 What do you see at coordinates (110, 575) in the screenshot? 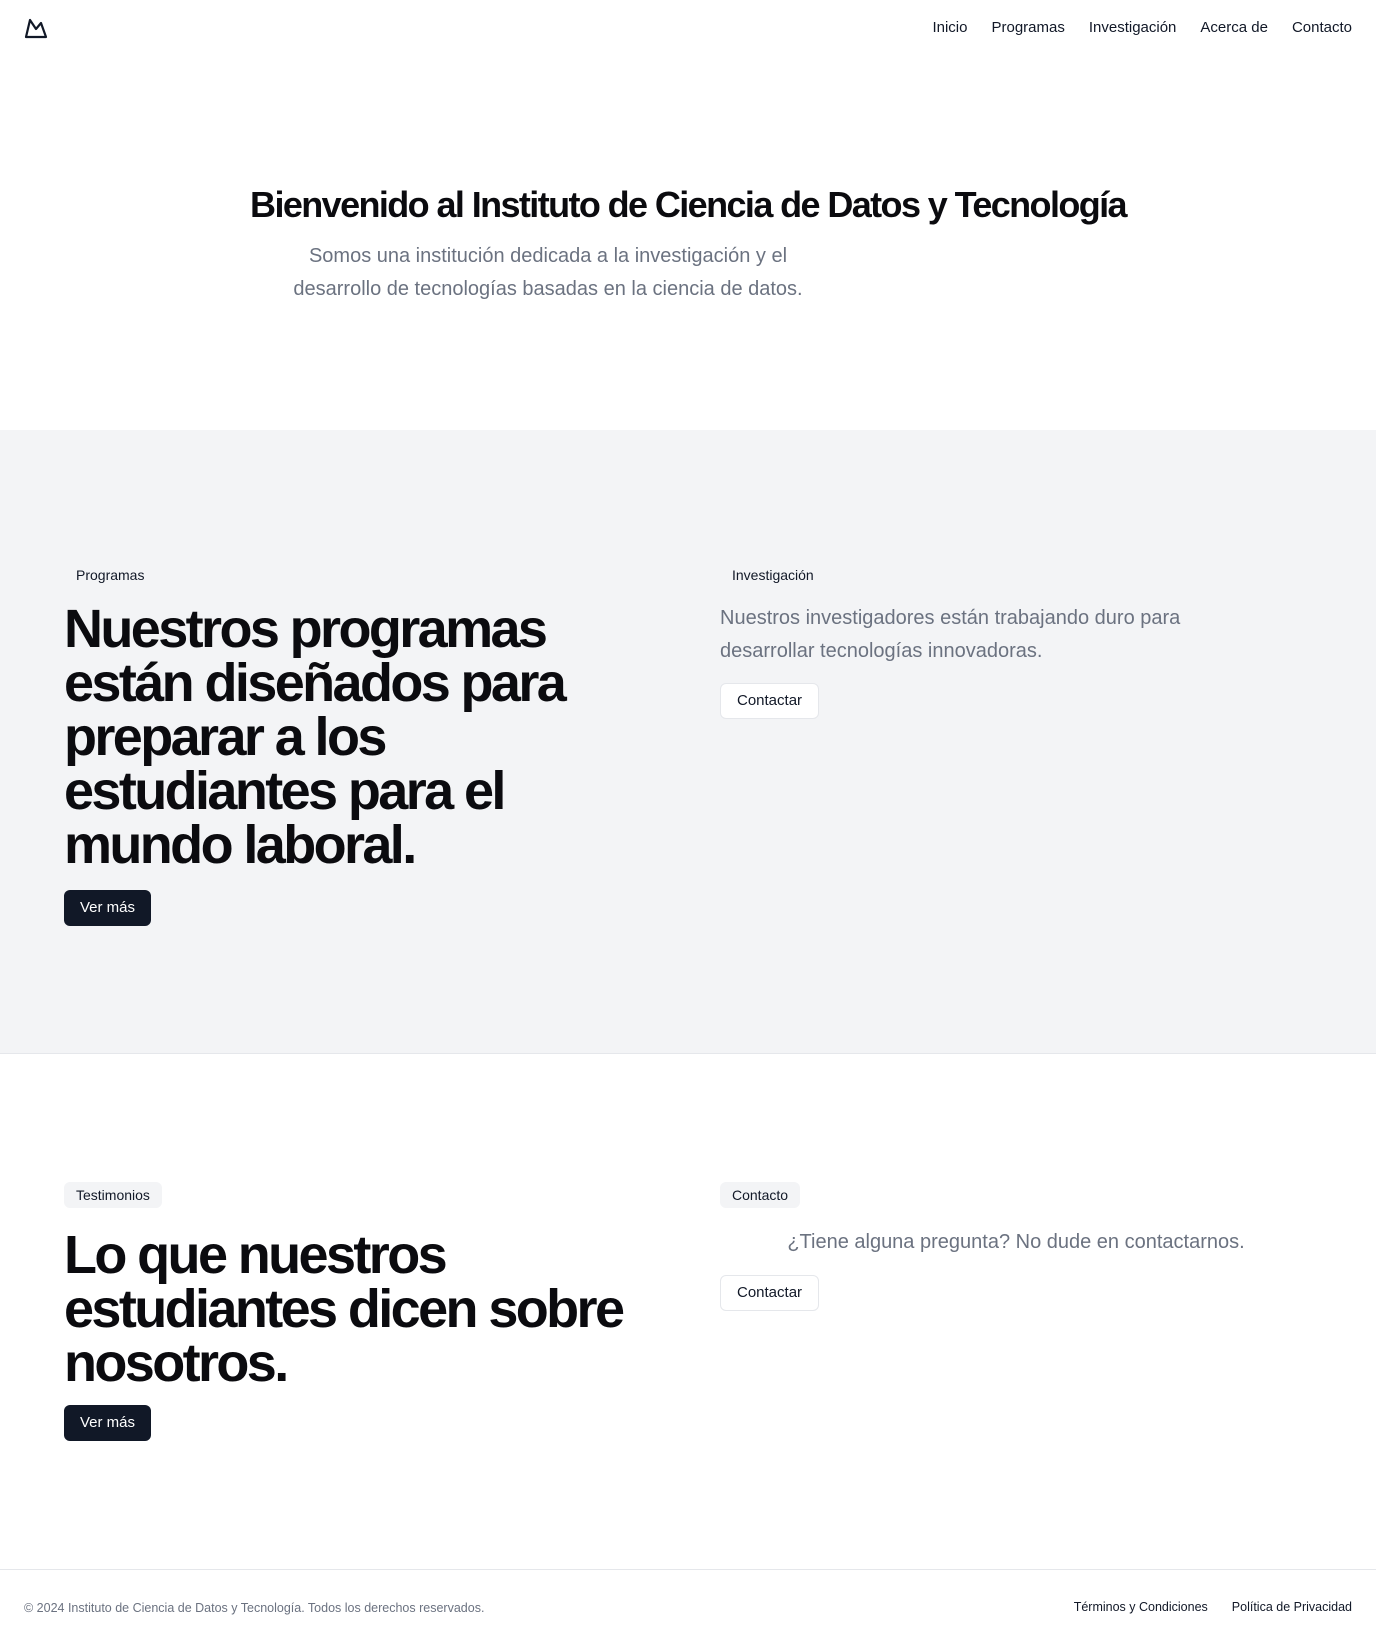
I see `programs-badge: Programas` at bounding box center [110, 575].